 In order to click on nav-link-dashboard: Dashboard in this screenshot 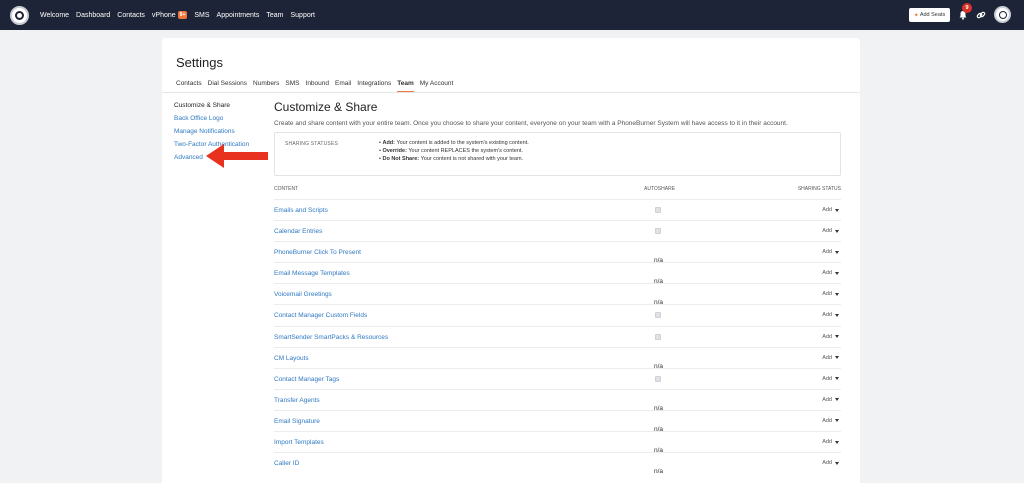, I will do `click(93, 15)`.